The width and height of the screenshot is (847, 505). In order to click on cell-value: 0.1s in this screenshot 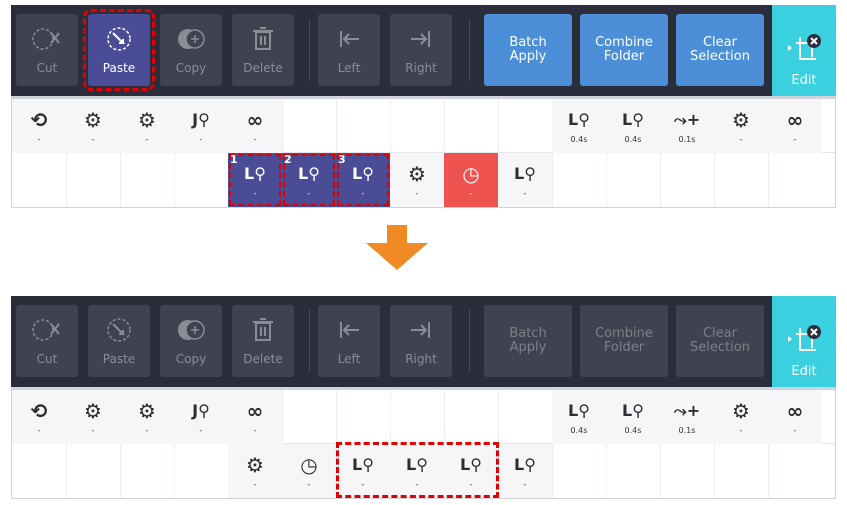, I will do `click(687, 139)`.